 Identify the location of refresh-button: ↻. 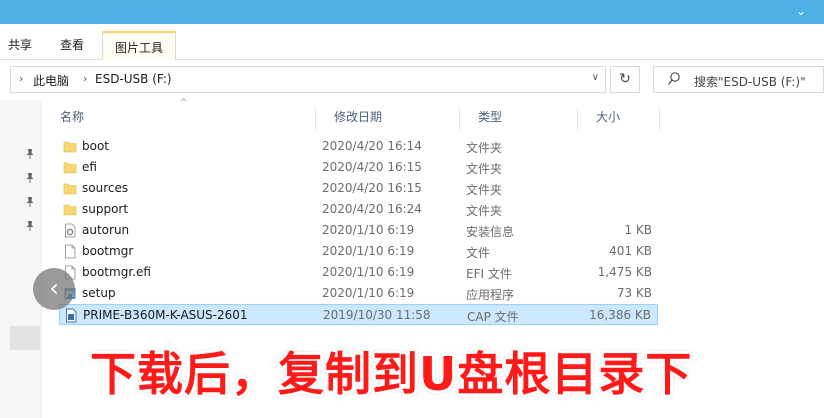
(625, 79).